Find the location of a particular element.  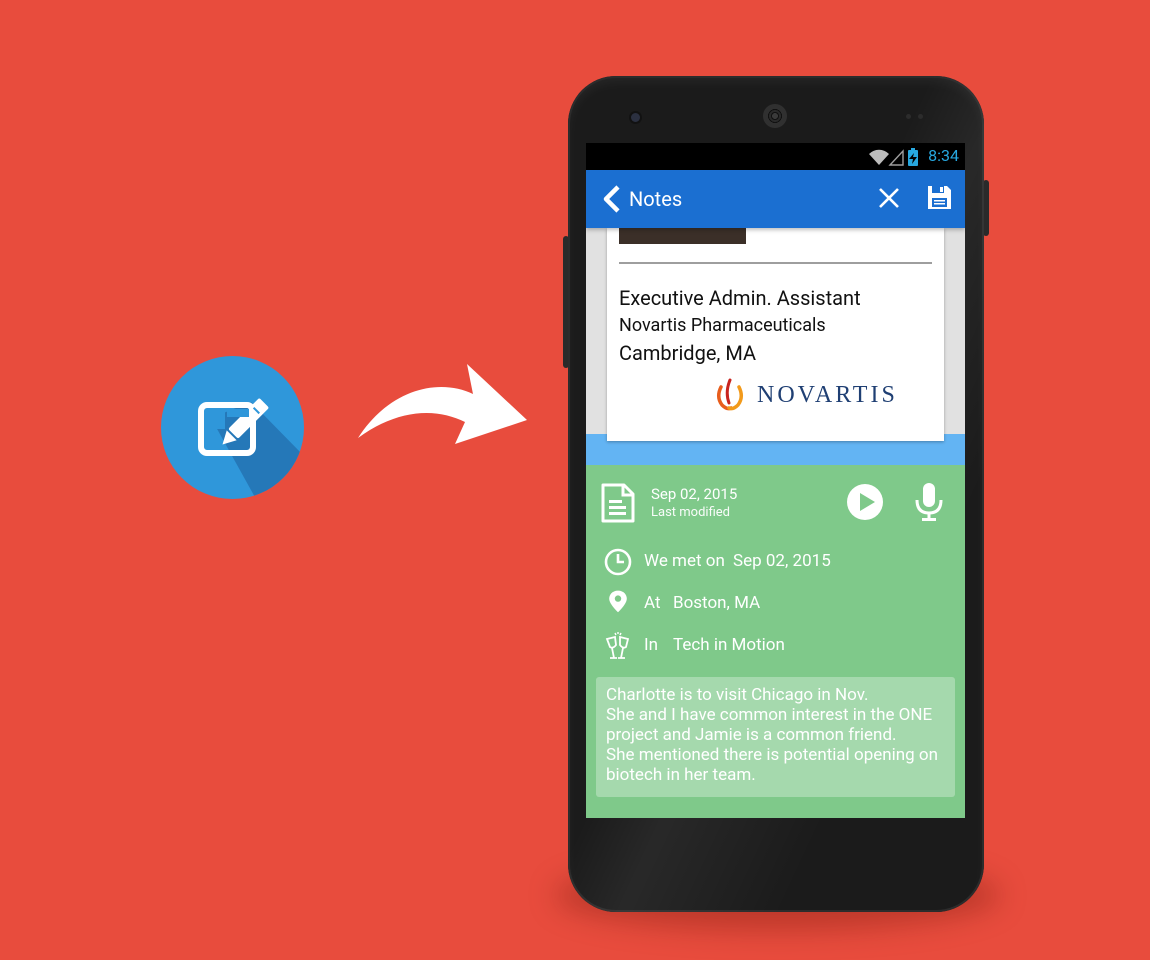

event-row: In Tech in Motion is located at coordinates (775, 646).